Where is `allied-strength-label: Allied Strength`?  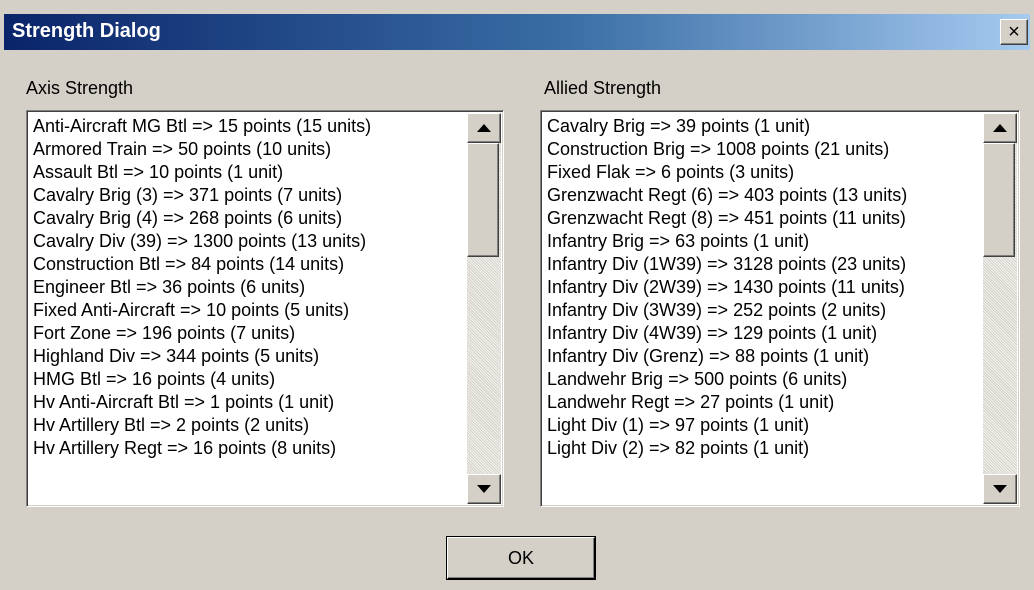 allied-strength-label: Allied Strength is located at coordinates (603, 88).